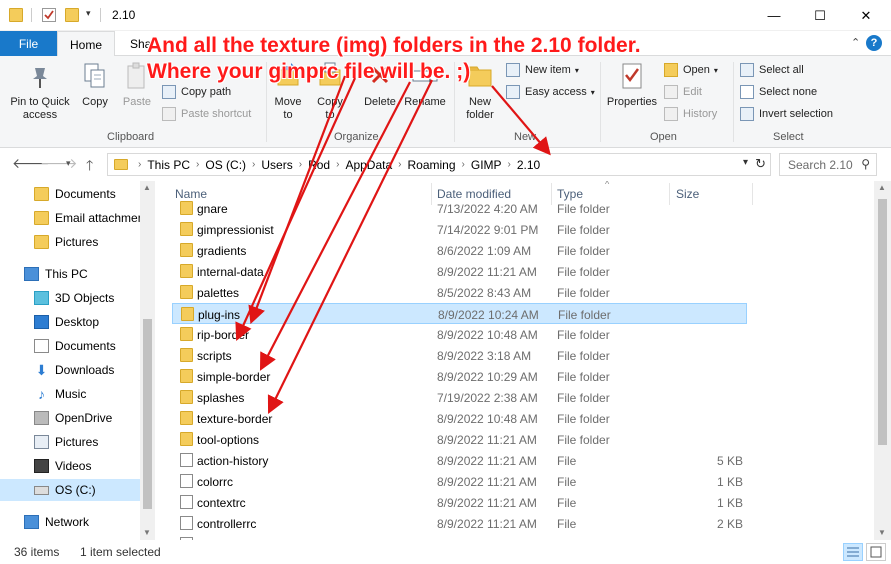 The height and width of the screenshot is (564, 891). I want to click on breadcrumb-gimp: GIMP, so click(486, 165).